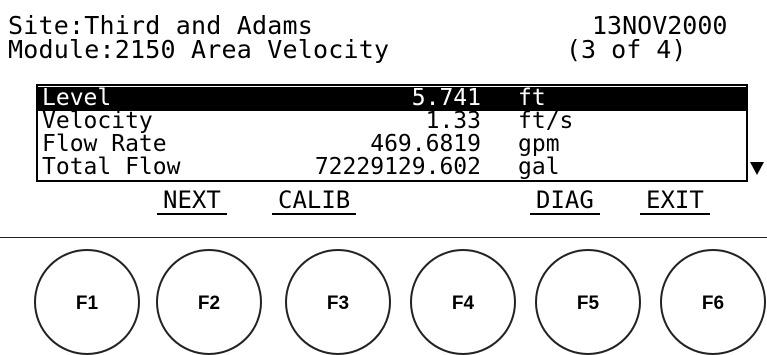 The image size is (767, 355). What do you see at coordinates (453, 121) in the screenshot?
I see `reading-value: 1.33` at bounding box center [453, 121].